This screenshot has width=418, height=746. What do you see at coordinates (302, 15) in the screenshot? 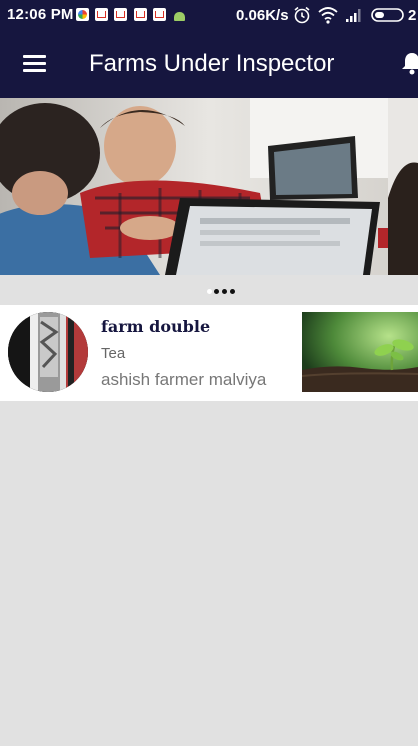
I see `alarm-icon` at bounding box center [302, 15].